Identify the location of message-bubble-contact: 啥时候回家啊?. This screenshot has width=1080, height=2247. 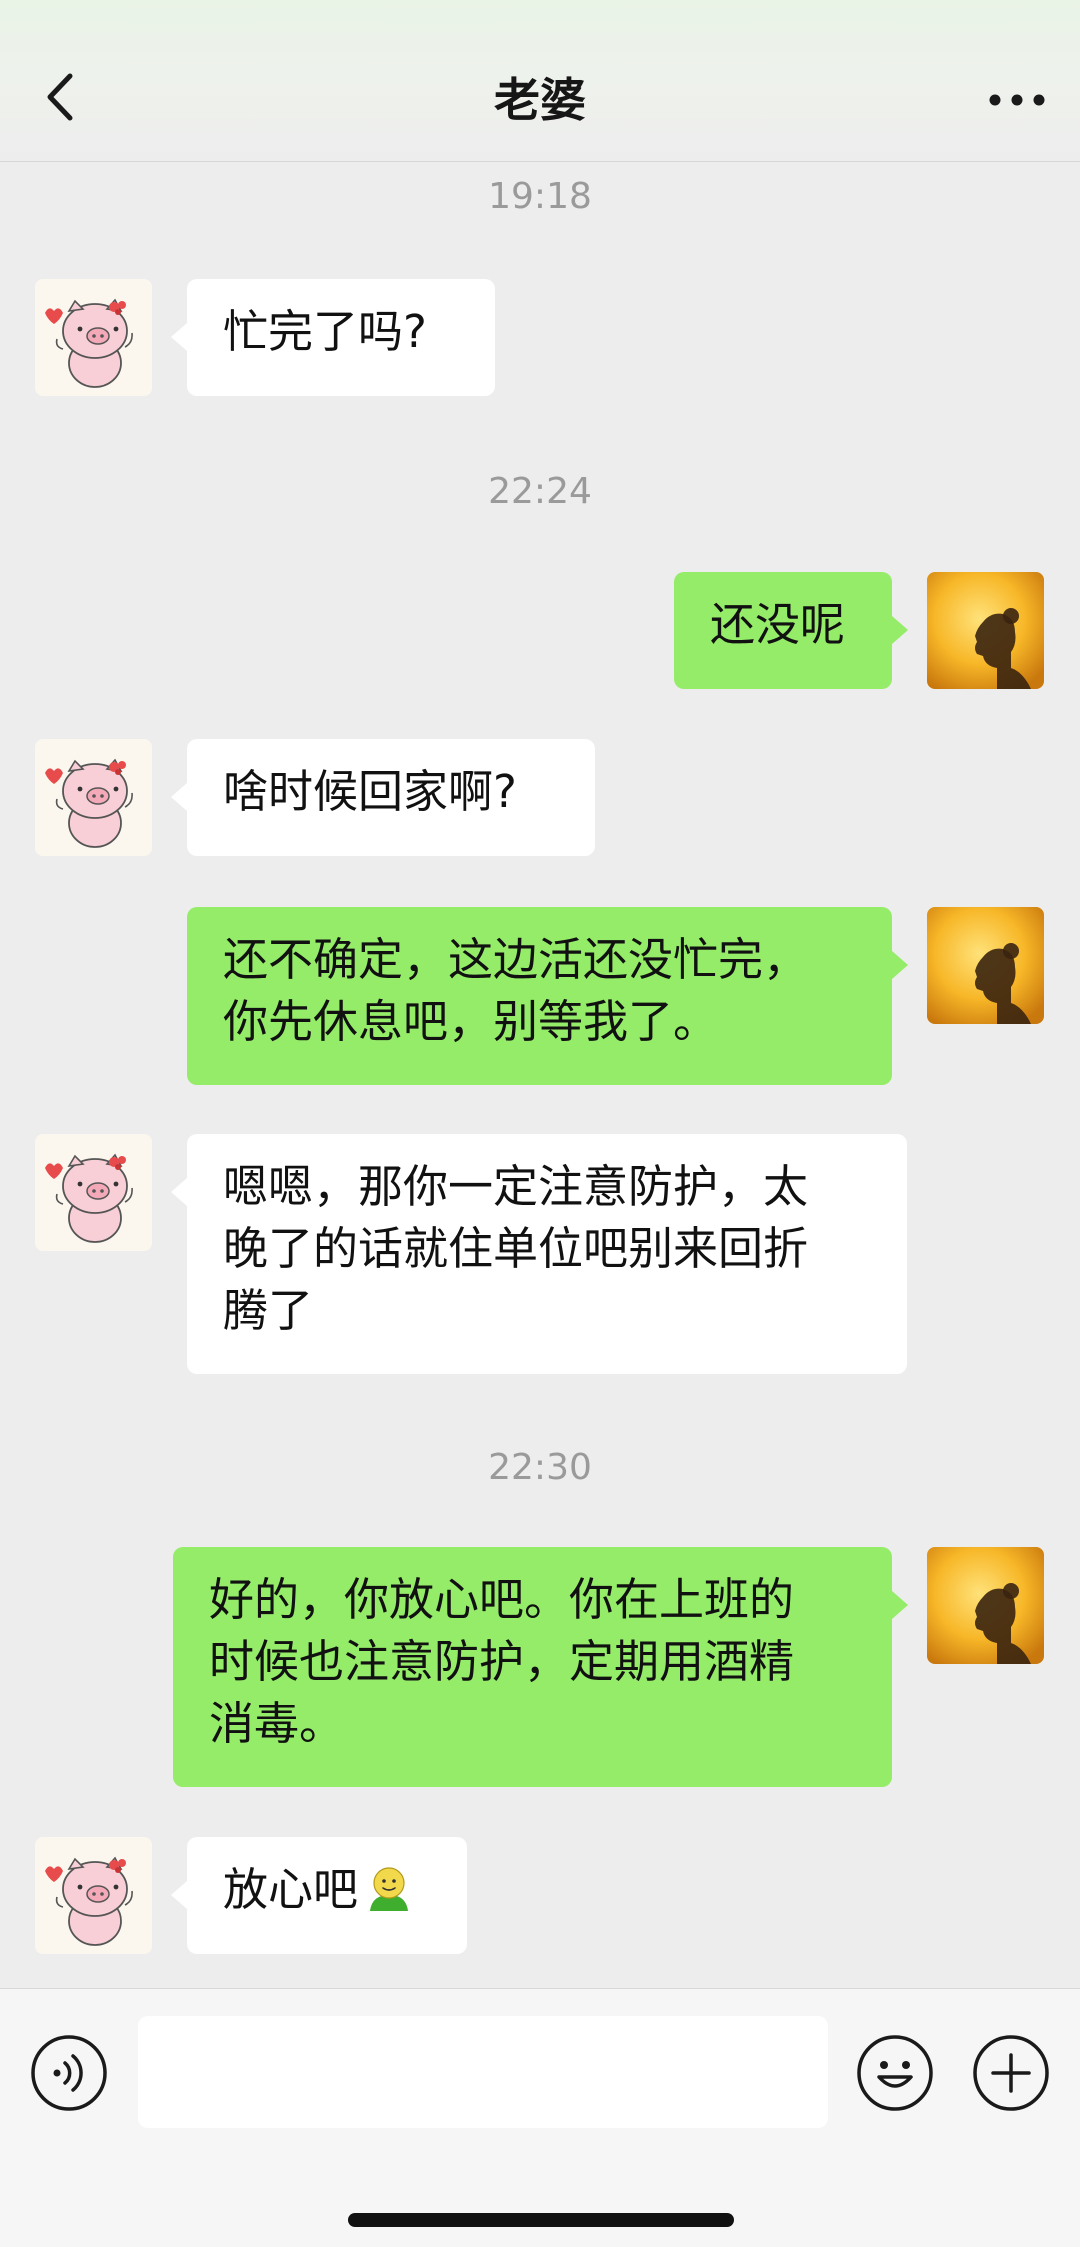
(383, 797).